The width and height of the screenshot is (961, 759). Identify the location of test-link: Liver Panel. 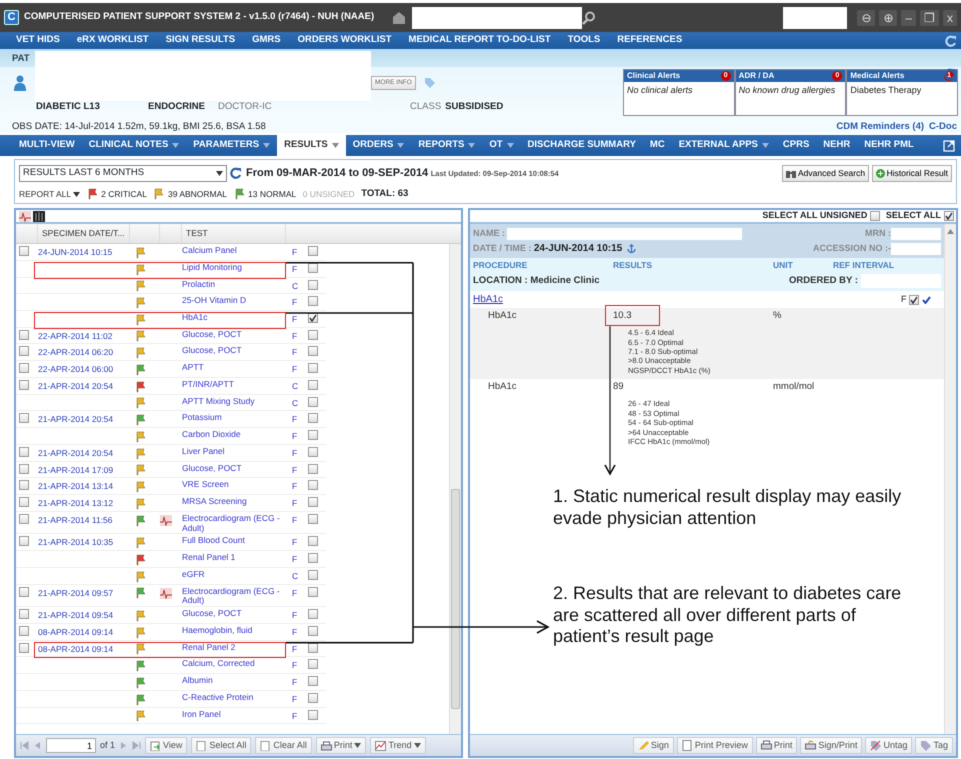
(234, 451).